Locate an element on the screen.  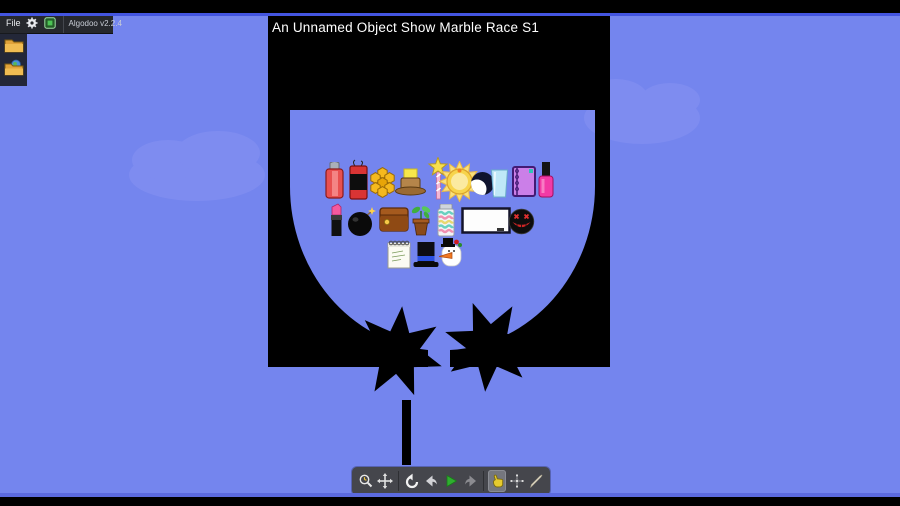
brush-icon is located at coordinates (536, 481).